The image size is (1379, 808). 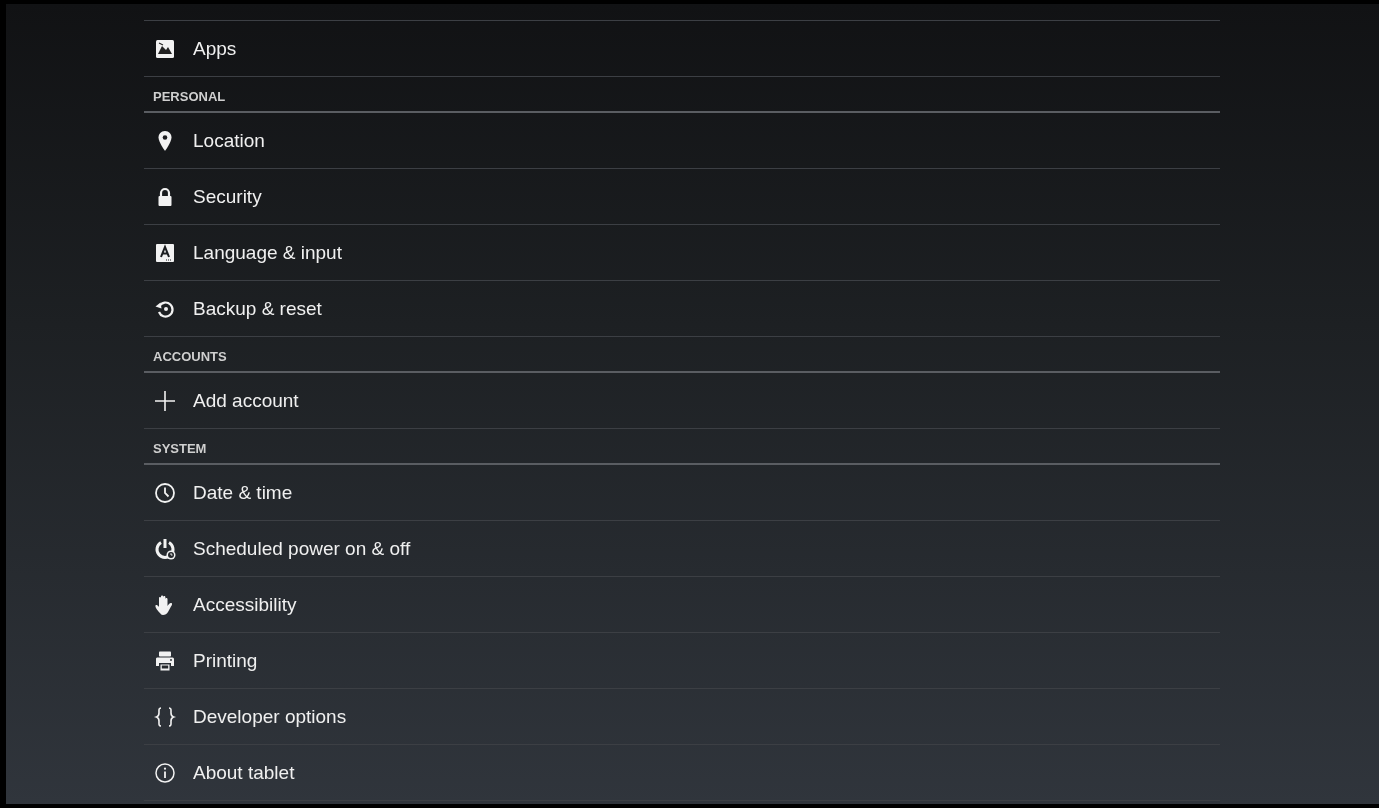 What do you see at coordinates (682, 717) in the screenshot?
I see `settings-item: Developer options` at bounding box center [682, 717].